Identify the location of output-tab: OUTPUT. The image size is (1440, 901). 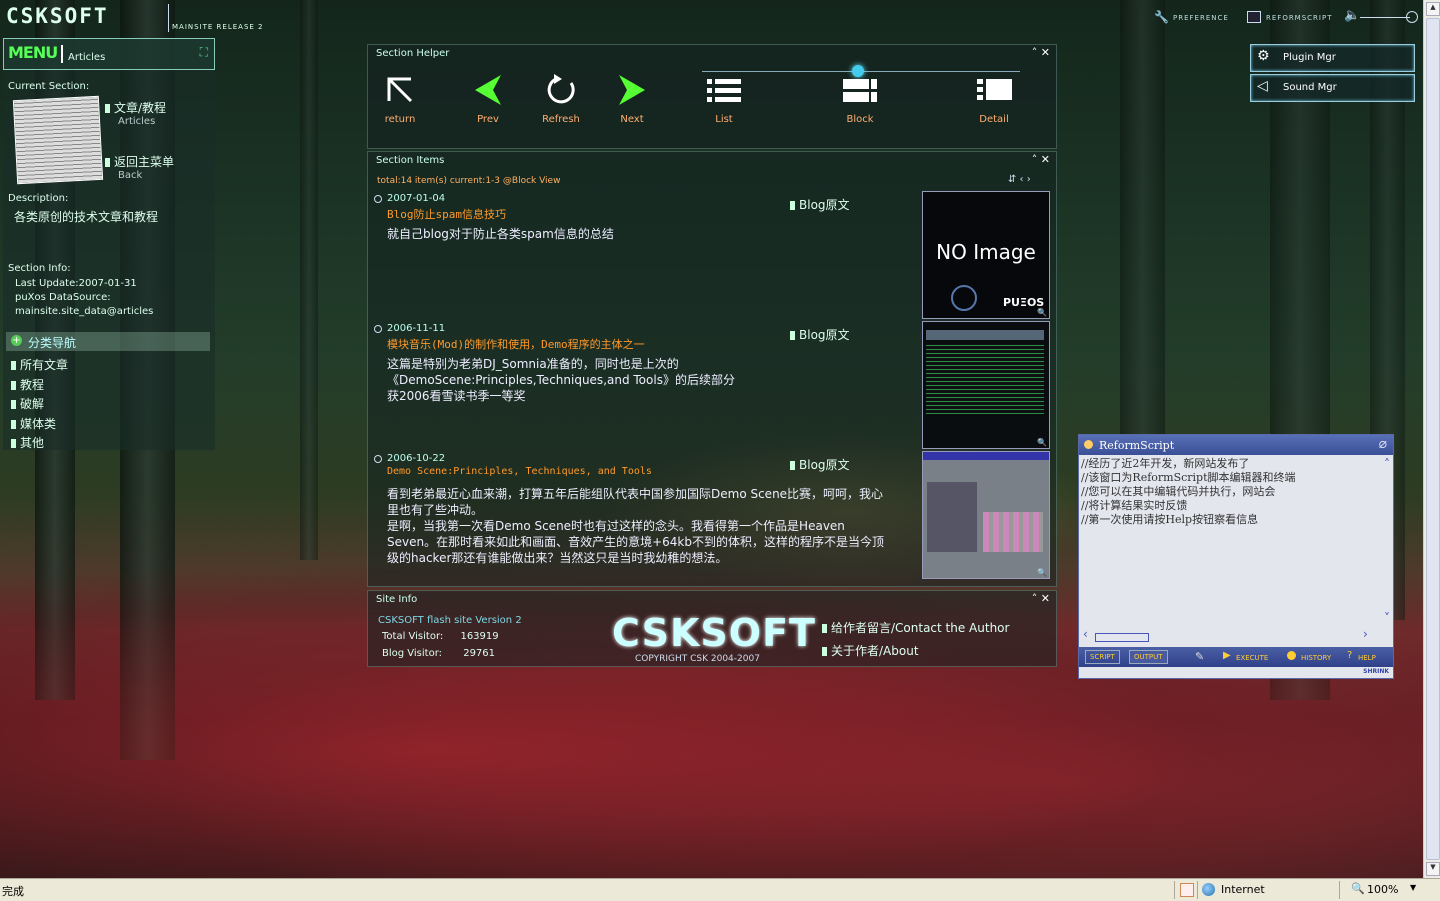
(1148, 657).